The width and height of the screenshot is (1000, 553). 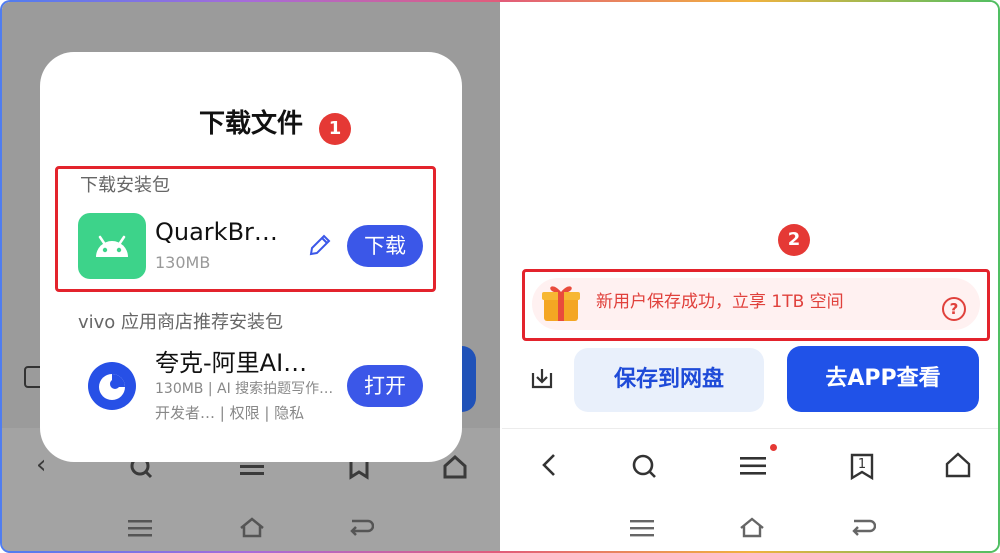 I want to click on app-size: 130MB, so click(x=183, y=262).